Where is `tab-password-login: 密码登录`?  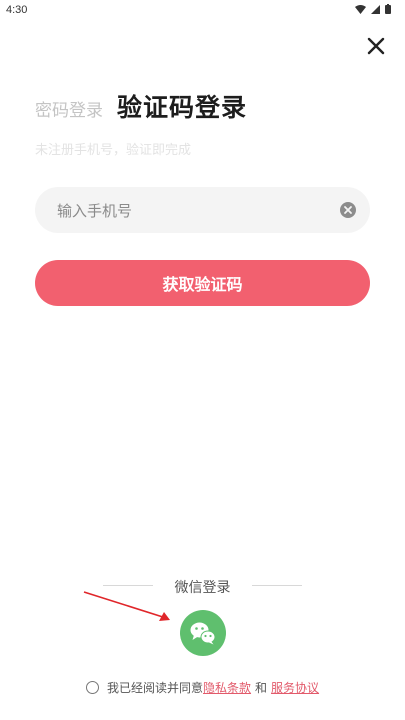
tab-password-login: 密码登录 is located at coordinates (69, 108).